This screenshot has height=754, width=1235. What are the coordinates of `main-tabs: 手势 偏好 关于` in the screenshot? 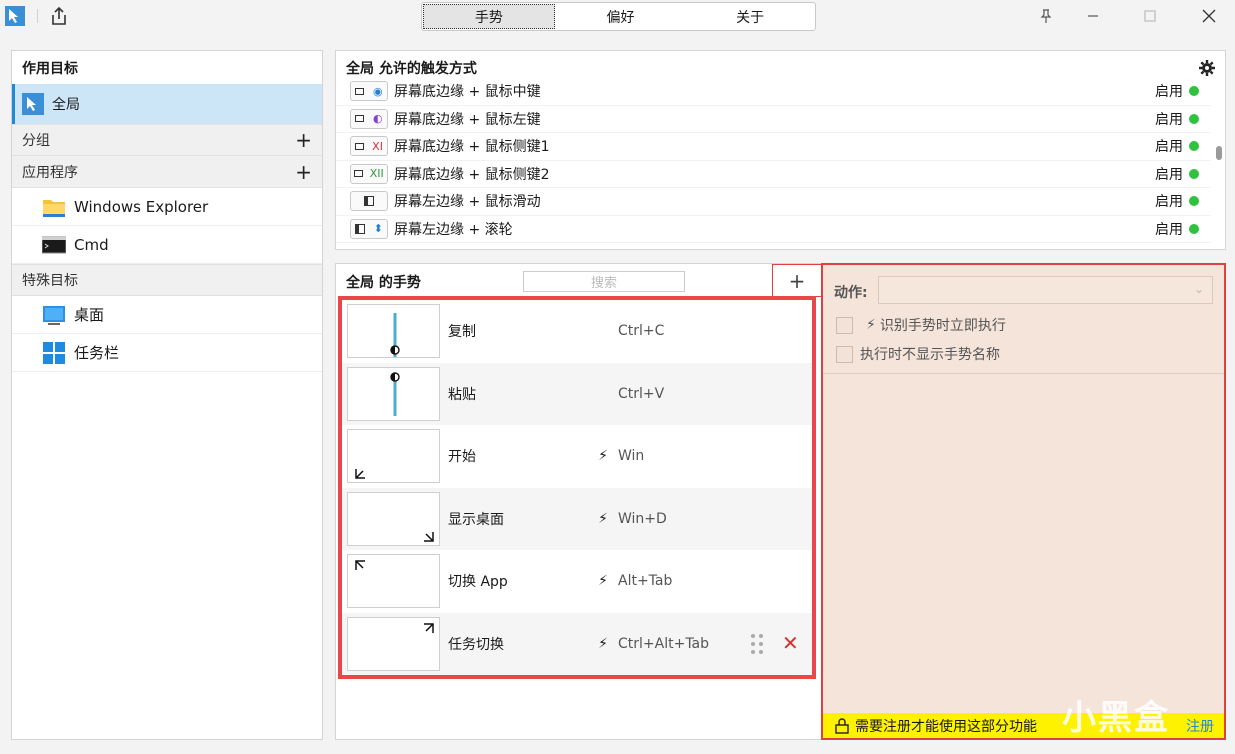 It's located at (618, 16).